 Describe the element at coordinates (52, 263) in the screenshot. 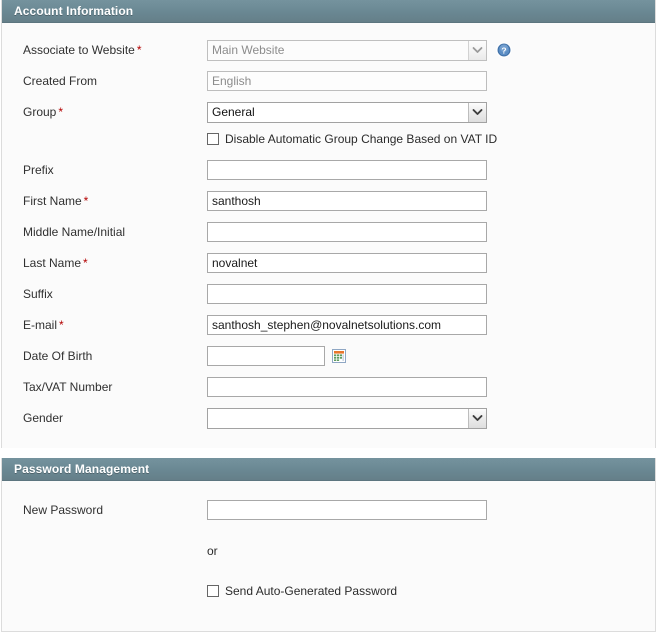

I see `last-name-label-text: Last Name` at that location.